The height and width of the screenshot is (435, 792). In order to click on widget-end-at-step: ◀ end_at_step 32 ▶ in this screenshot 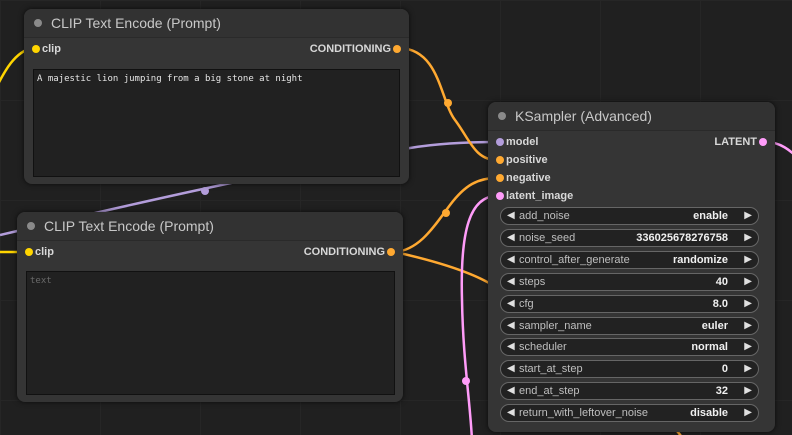, I will do `click(629, 391)`.